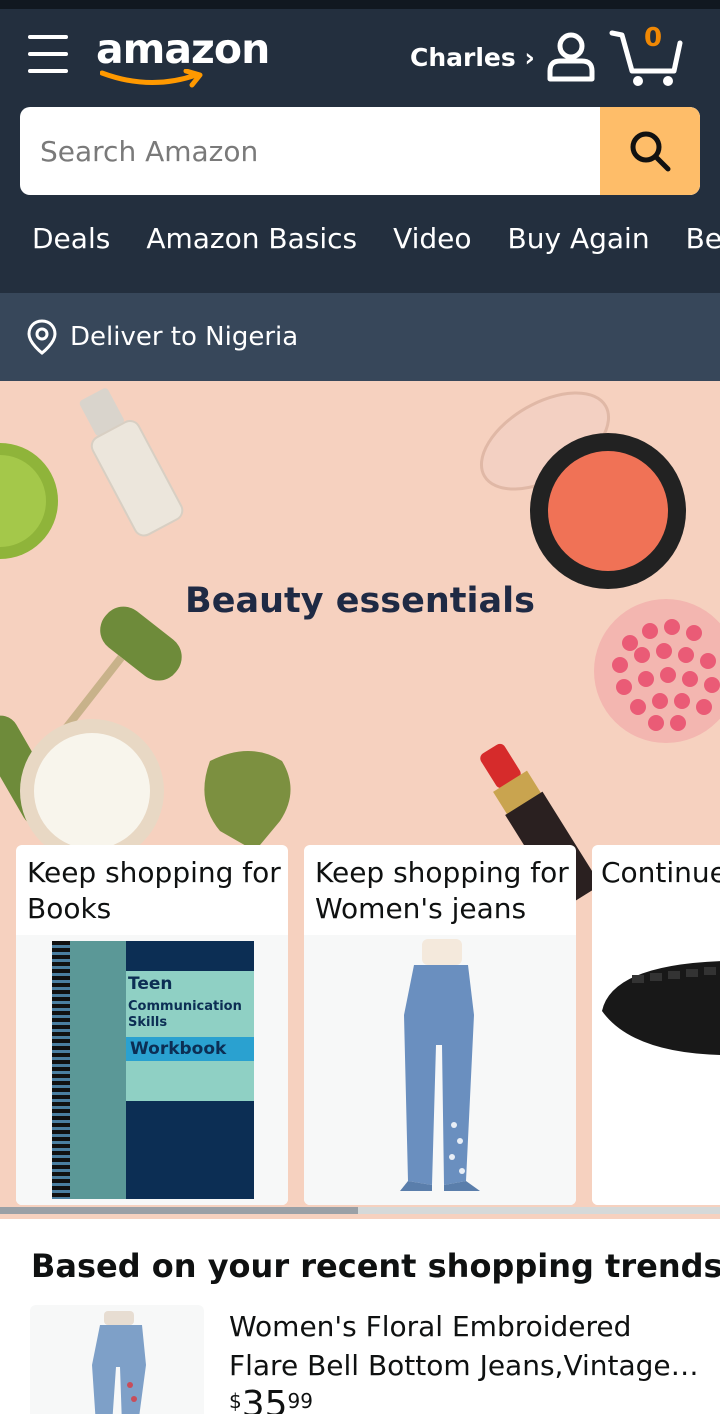 The width and height of the screenshot is (720, 1414). Describe the element at coordinates (151, 78) in the screenshot. I see `smile-arrow-icon` at that location.